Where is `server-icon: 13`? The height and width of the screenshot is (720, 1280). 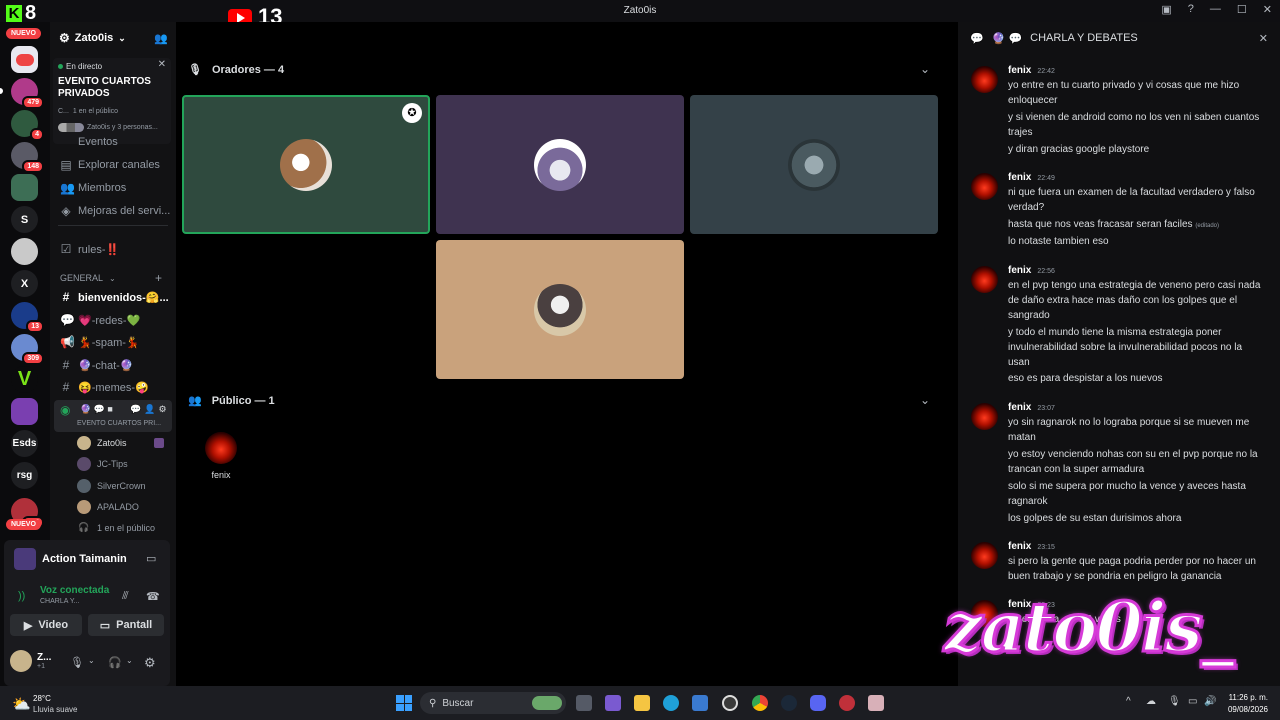 server-icon: 13 is located at coordinates (27, 317).